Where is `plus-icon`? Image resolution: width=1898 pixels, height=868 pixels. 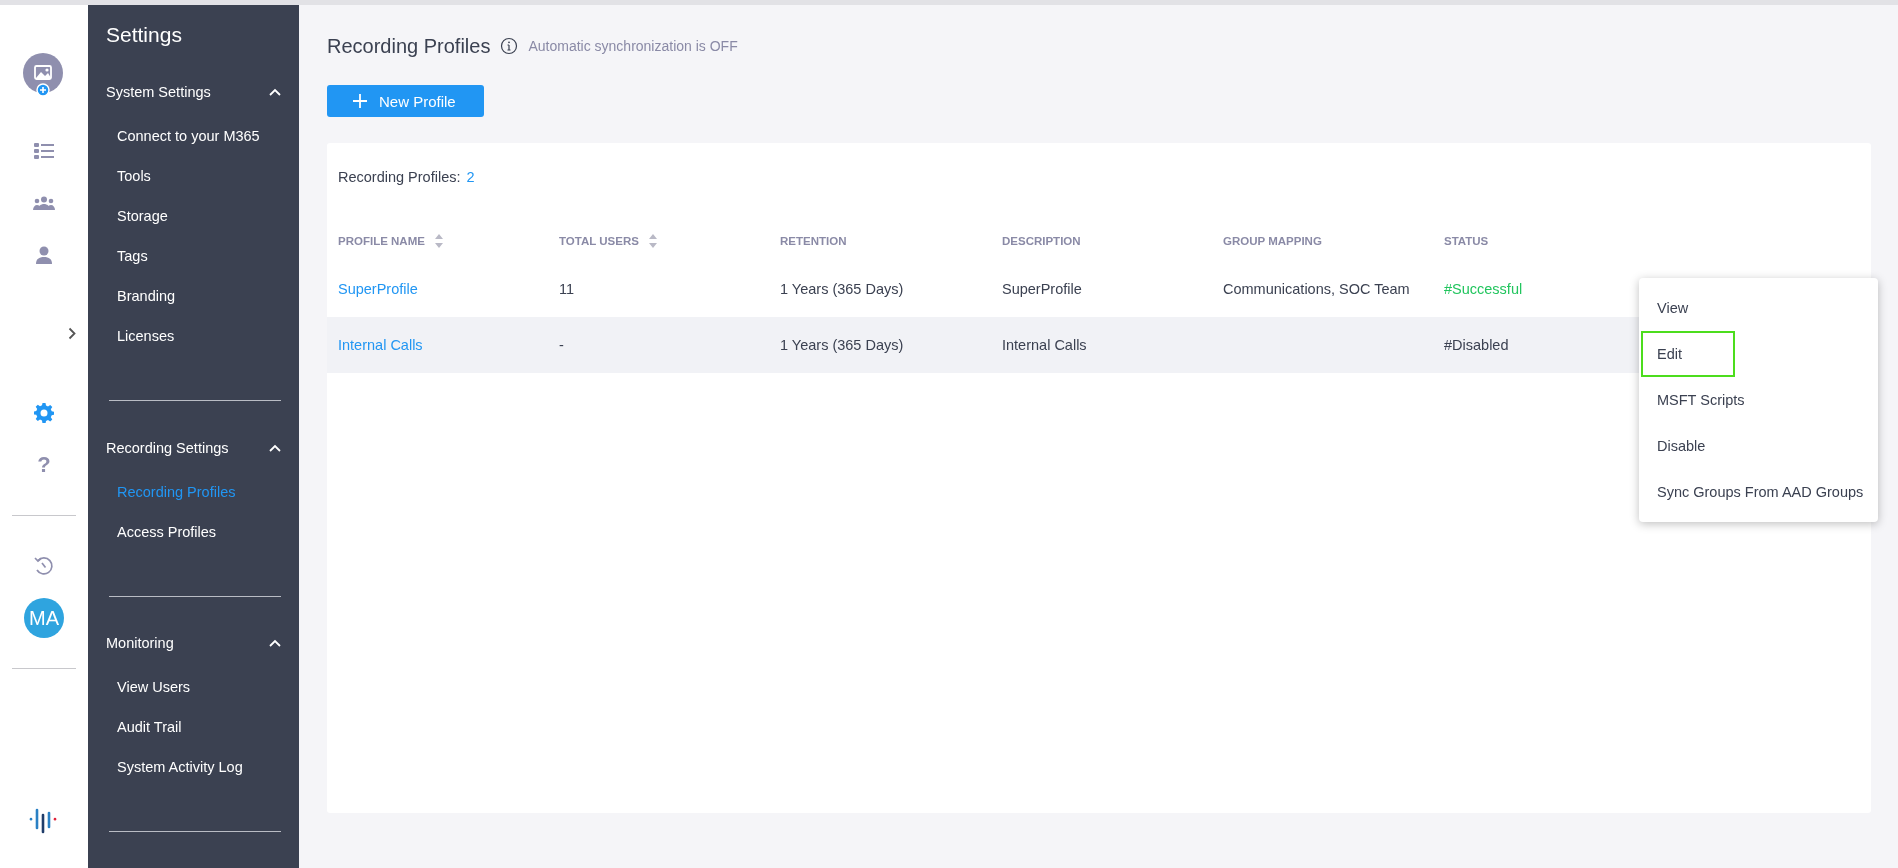 plus-icon is located at coordinates (360, 101).